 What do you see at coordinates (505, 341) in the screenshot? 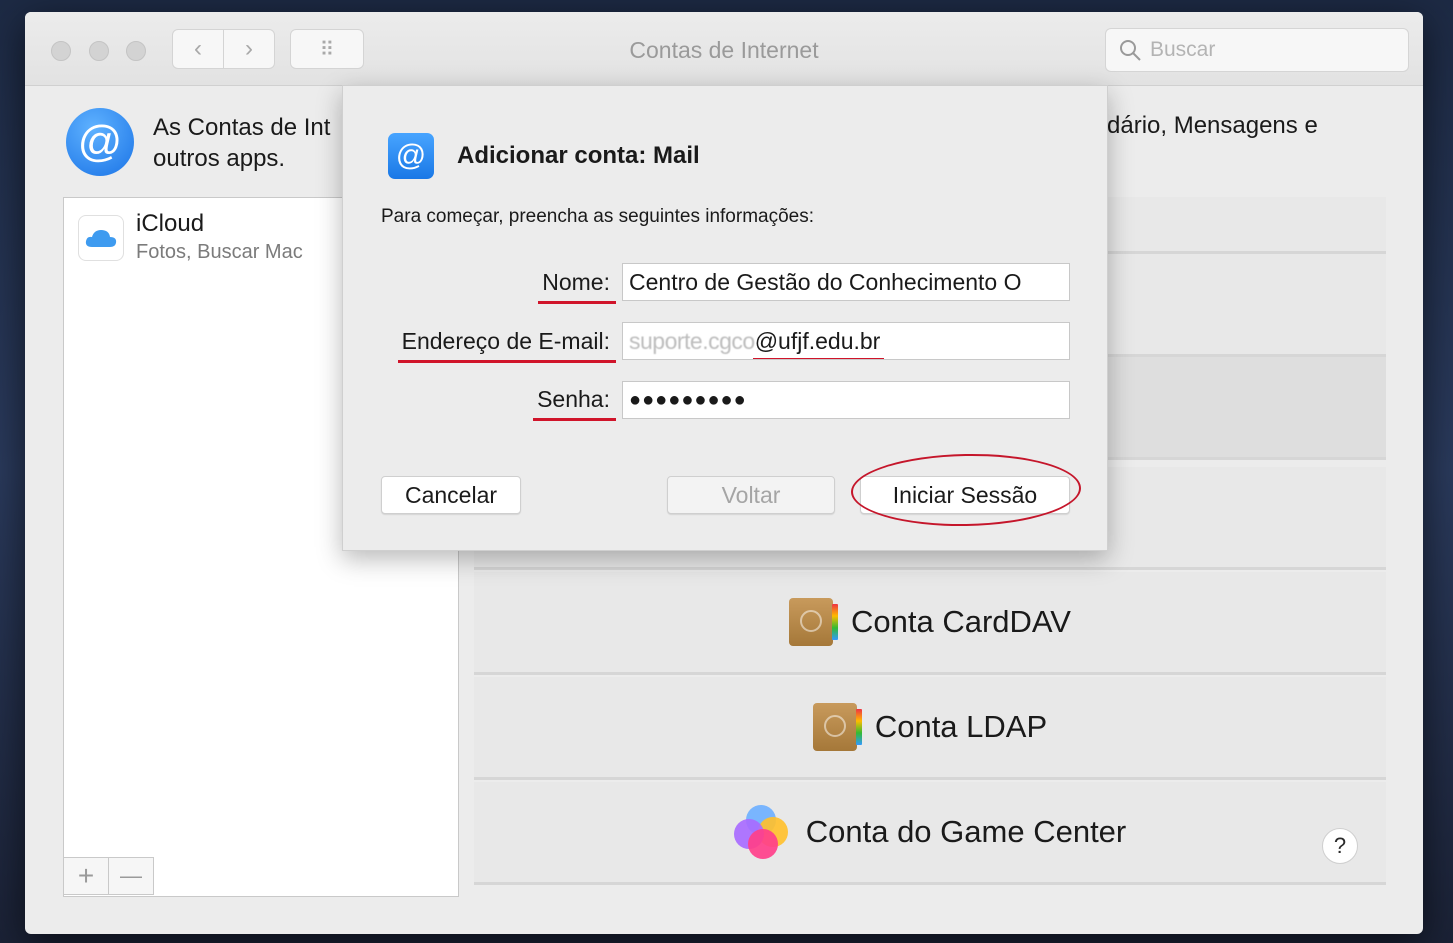
I see `email-label-text: Endereço de E-mail:` at bounding box center [505, 341].